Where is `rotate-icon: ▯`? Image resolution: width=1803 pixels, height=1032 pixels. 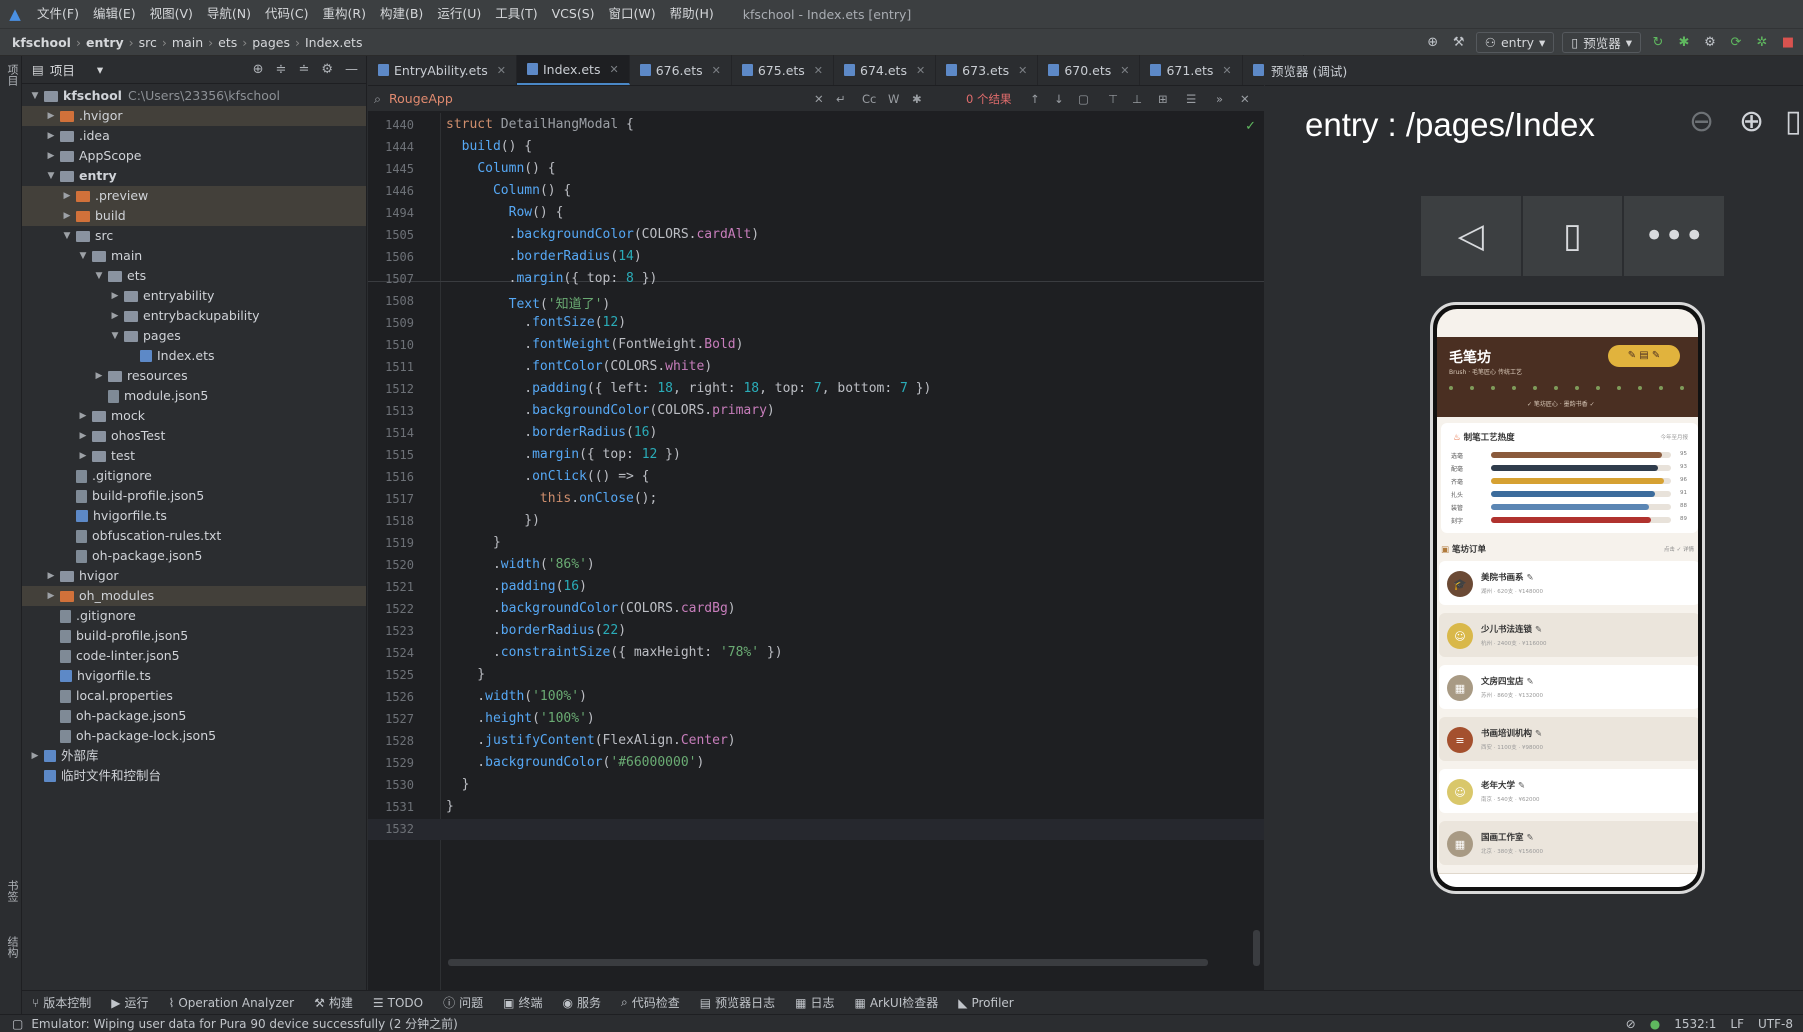
rotate-icon: ▯ is located at coordinates (1572, 236).